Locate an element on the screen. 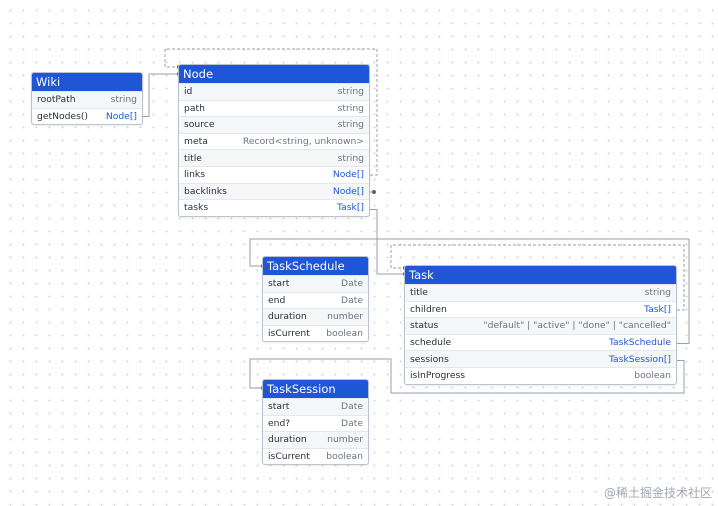  edge-node-tasks is located at coordinates (389, 243).